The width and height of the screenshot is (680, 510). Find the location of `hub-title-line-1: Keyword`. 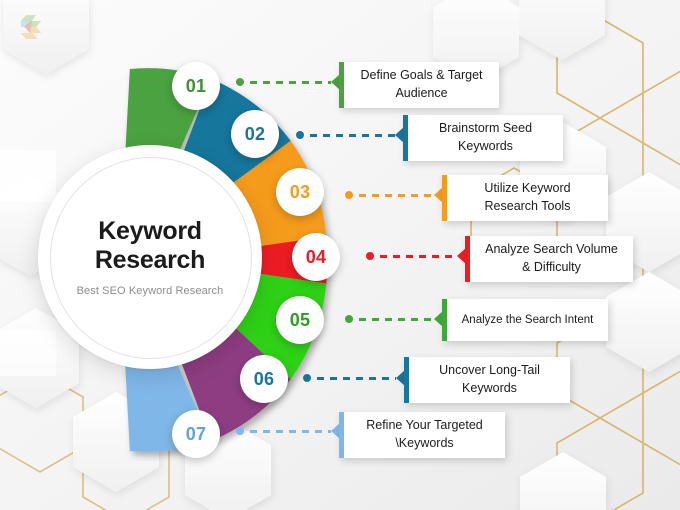

hub-title-line-1: Keyword is located at coordinates (150, 231).